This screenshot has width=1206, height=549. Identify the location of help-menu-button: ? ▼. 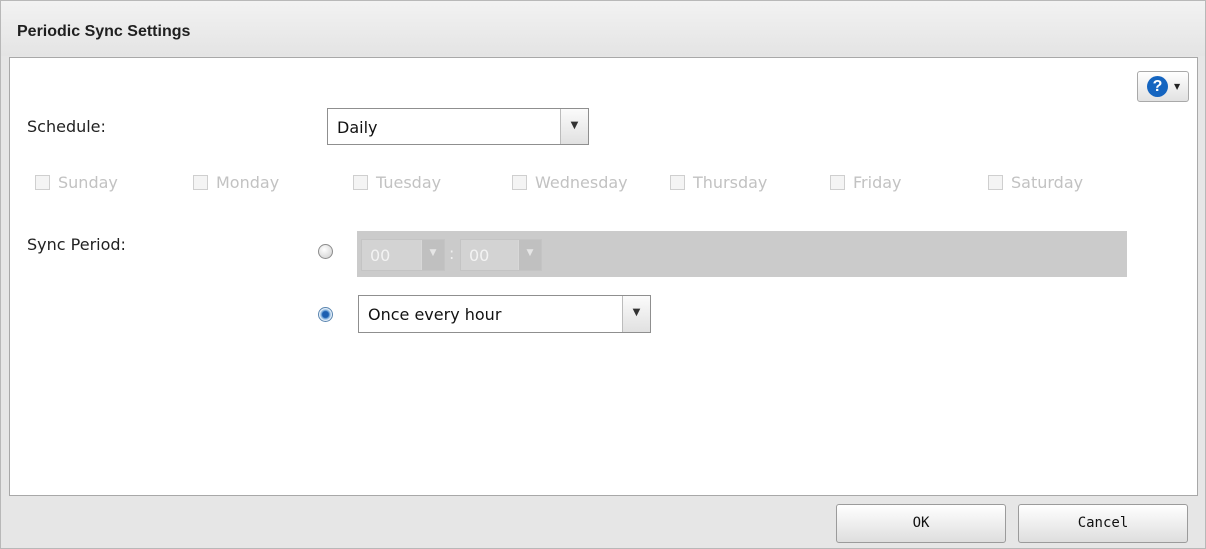
(1163, 86).